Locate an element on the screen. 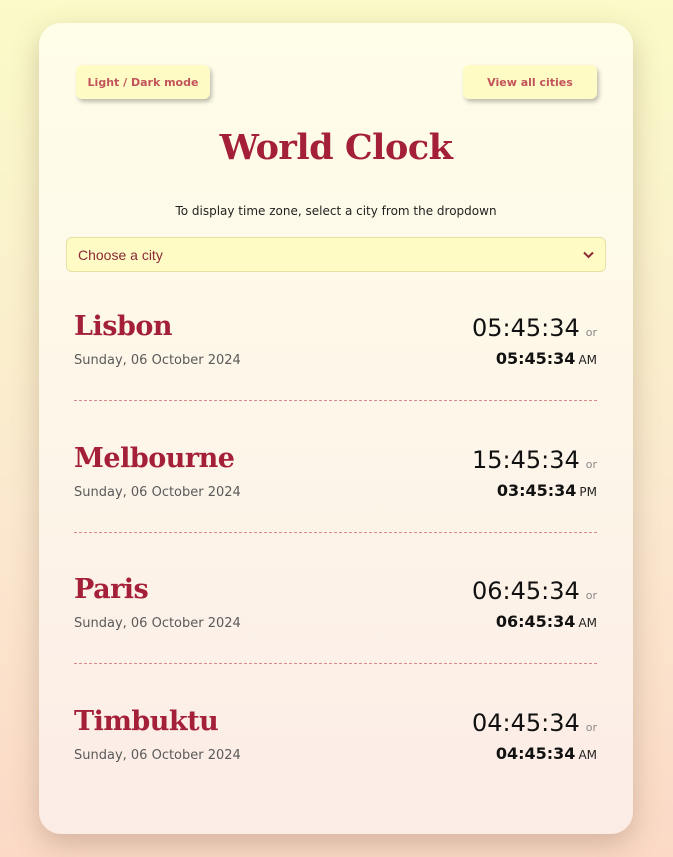 This screenshot has height=857, width=673. city-select-value: Choose a city is located at coordinates (120, 254).